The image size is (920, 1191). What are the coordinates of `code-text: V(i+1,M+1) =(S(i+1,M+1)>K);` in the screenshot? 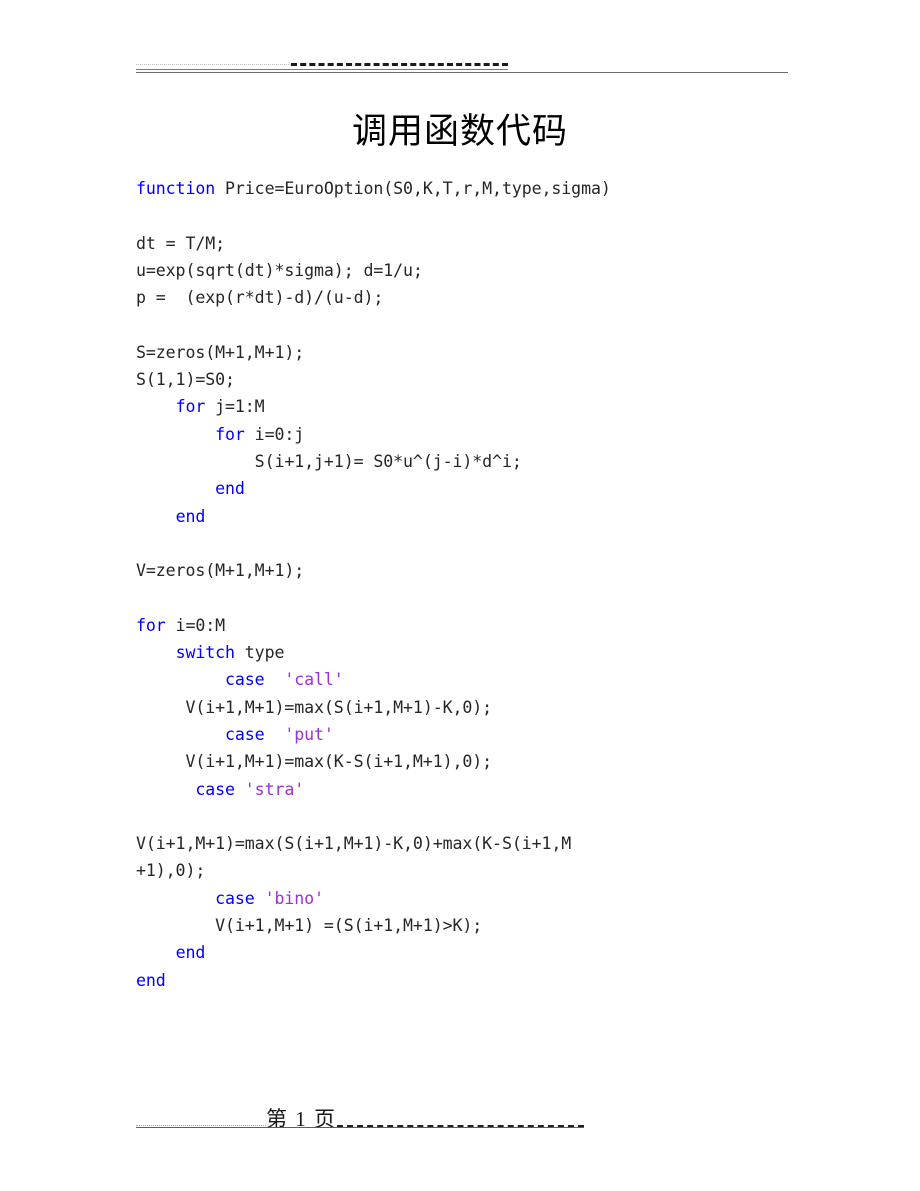 It's located at (309, 926).